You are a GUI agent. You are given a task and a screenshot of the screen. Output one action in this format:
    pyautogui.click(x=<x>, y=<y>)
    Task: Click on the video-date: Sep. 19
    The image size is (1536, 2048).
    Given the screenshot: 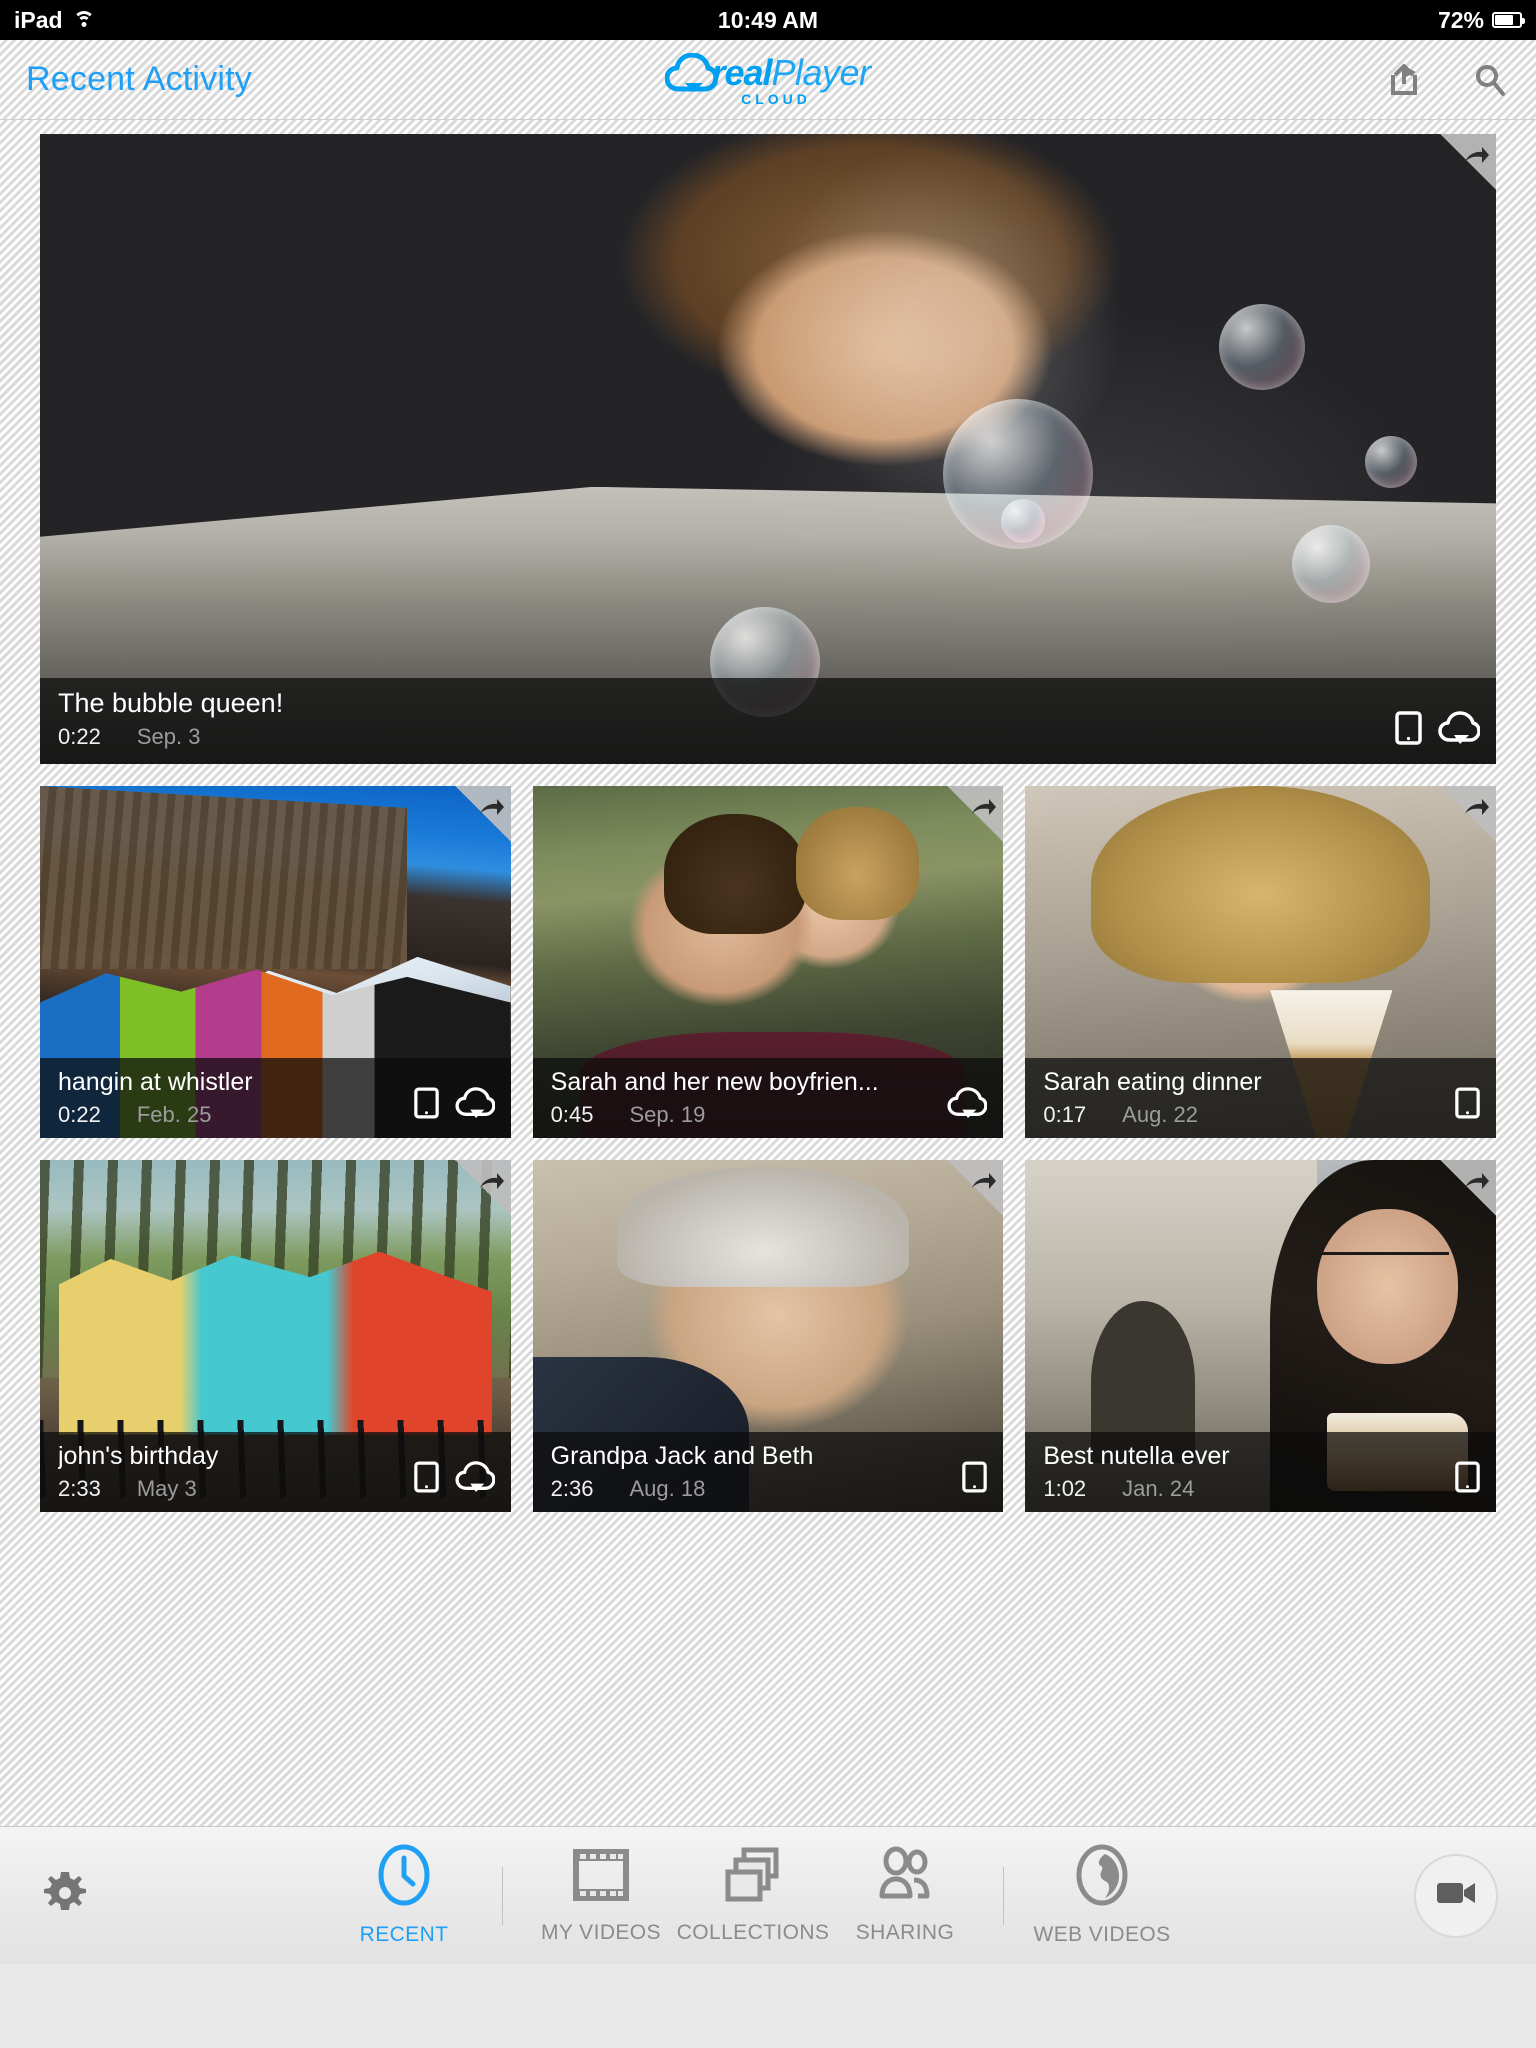 What is the action you would take?
    pyautogui.click(x=667, y=1114)
    